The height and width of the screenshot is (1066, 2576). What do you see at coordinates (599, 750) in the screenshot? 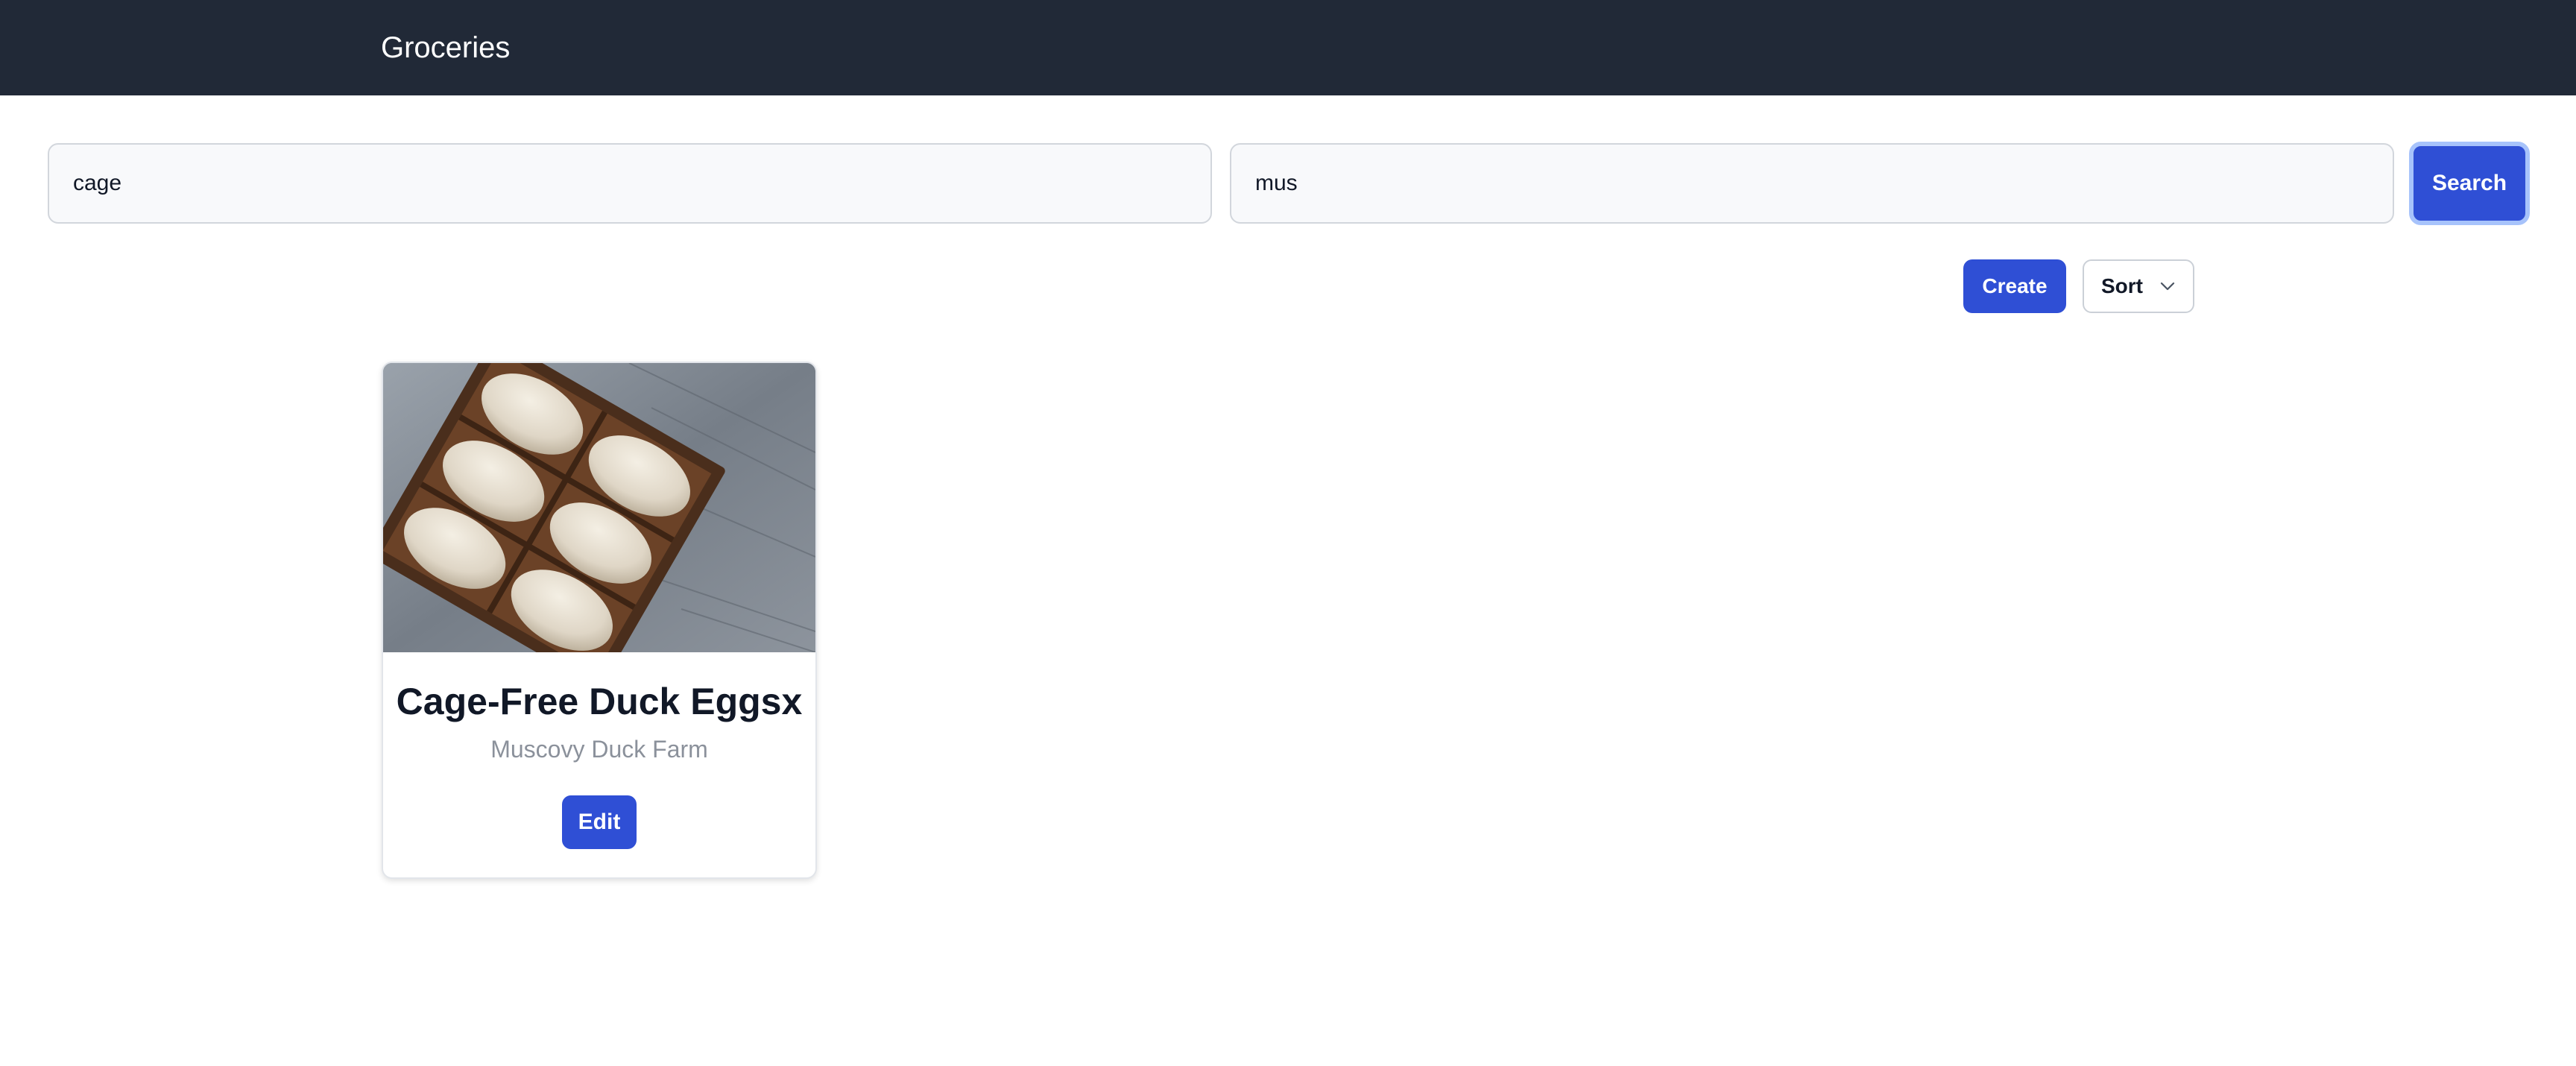
I see `product-farm: Muscovy Duck Farm` at bounding box center [599, 750].